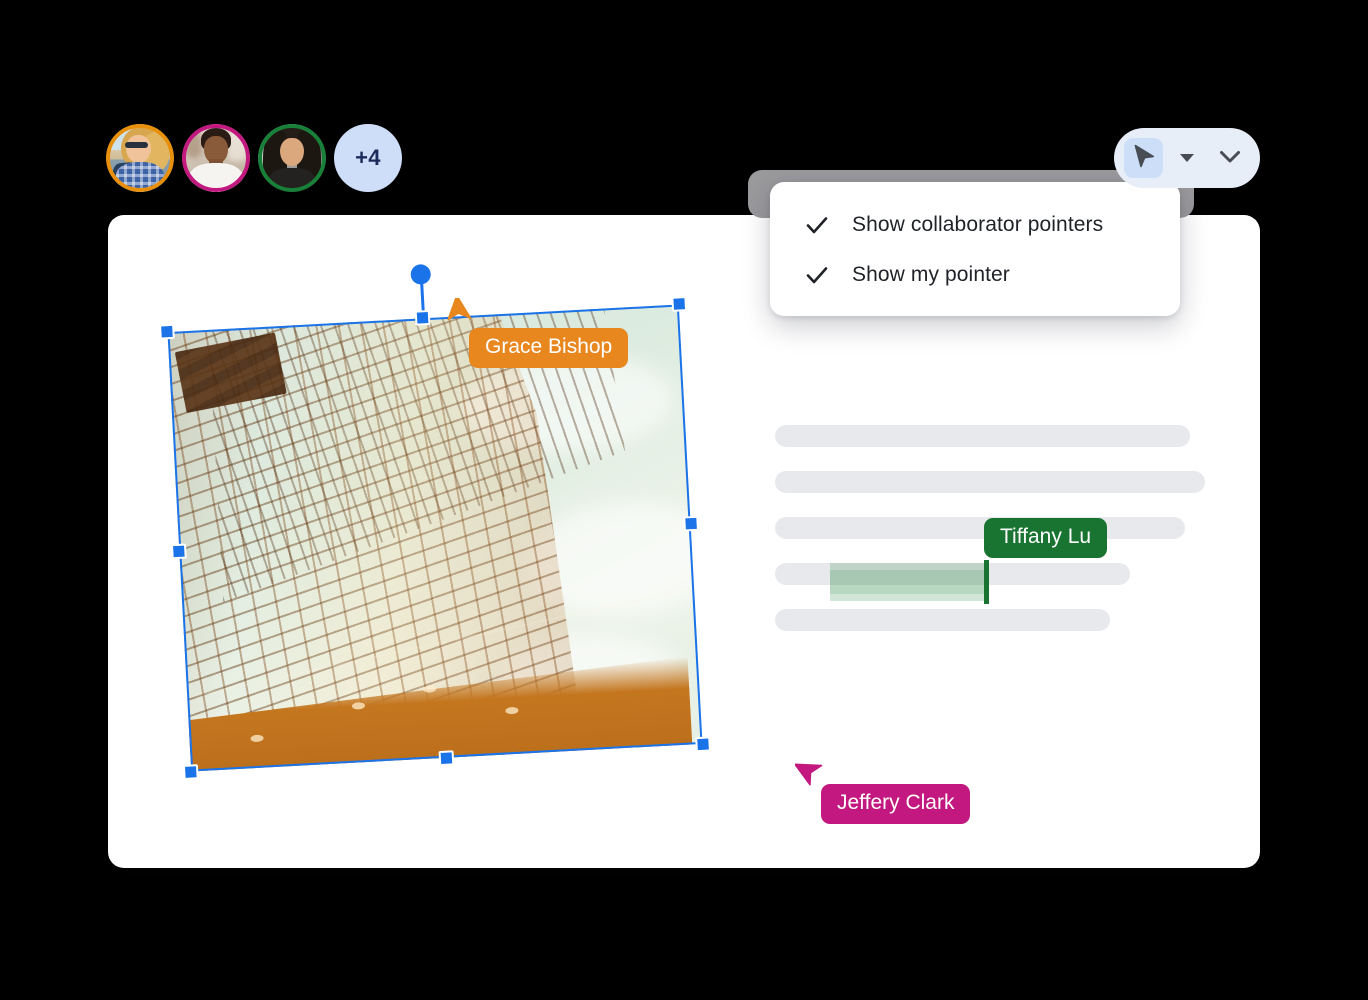 The image size is (1368, 1000). I want to click on avatar-overflow-badge: +4, so click(368, 158).